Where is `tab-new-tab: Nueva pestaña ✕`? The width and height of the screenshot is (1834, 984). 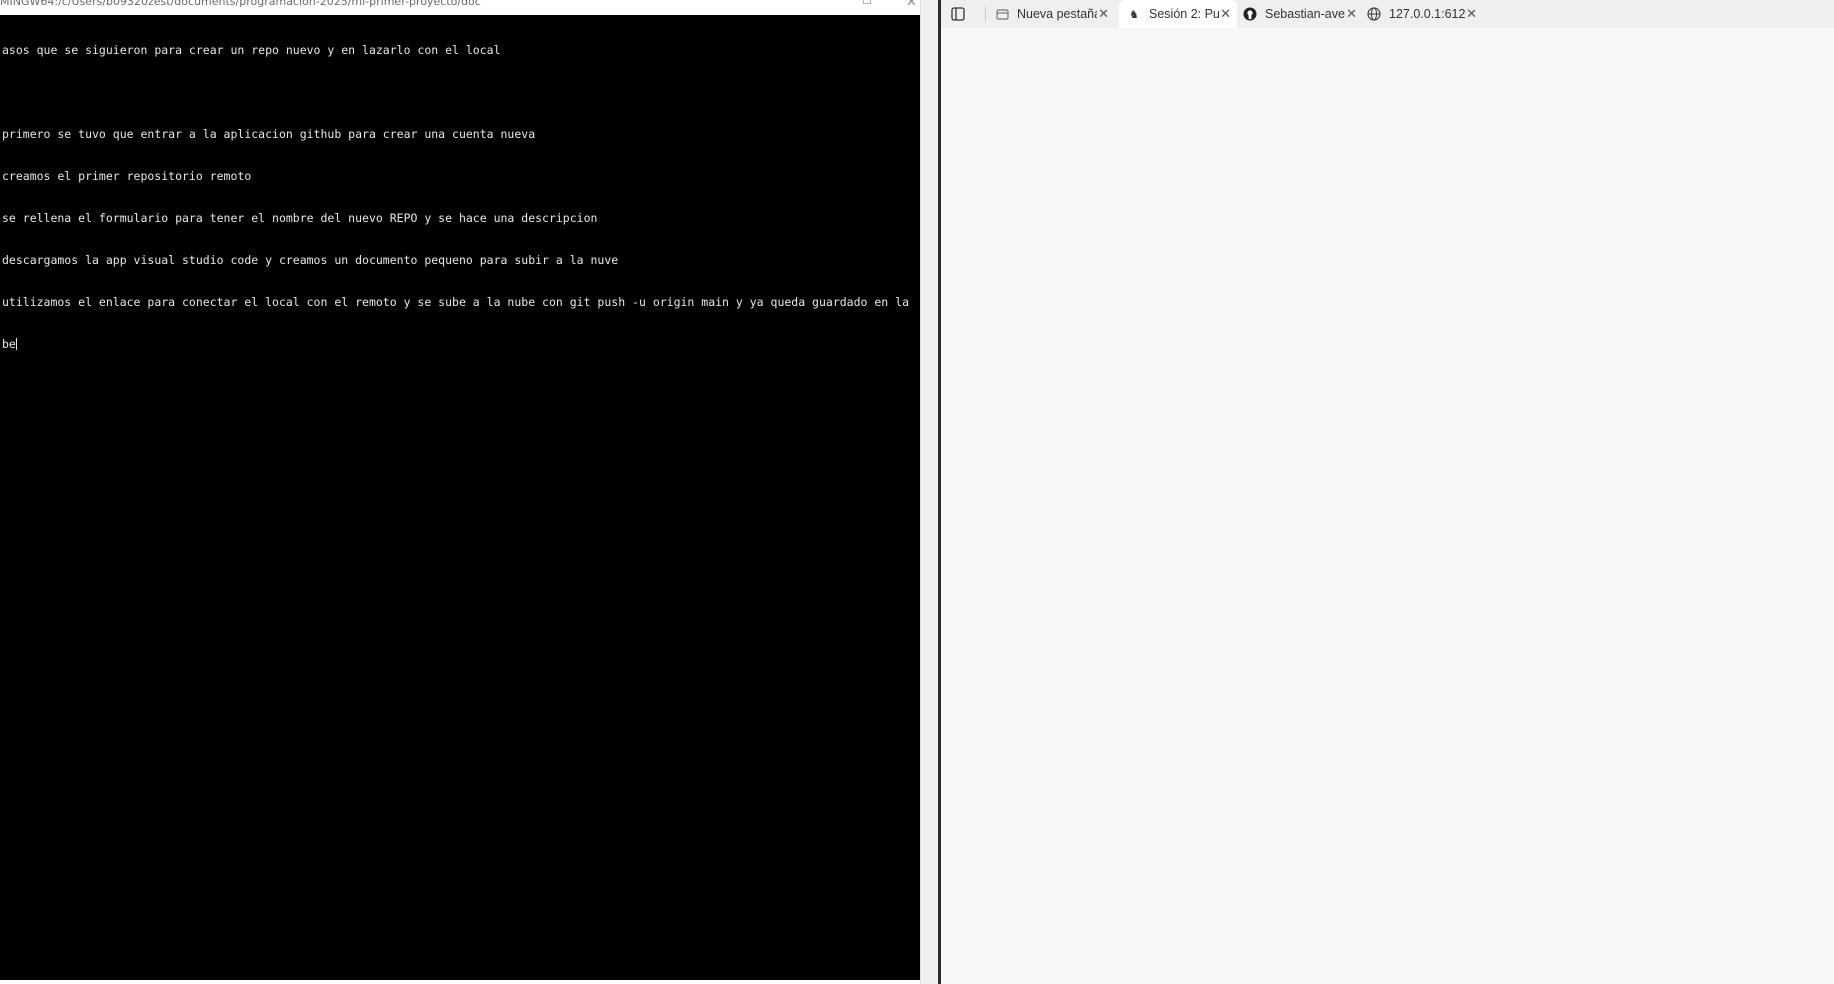 tab-new-tab: Nueva pestaña ✕ is located at coordinates (1055, 14).